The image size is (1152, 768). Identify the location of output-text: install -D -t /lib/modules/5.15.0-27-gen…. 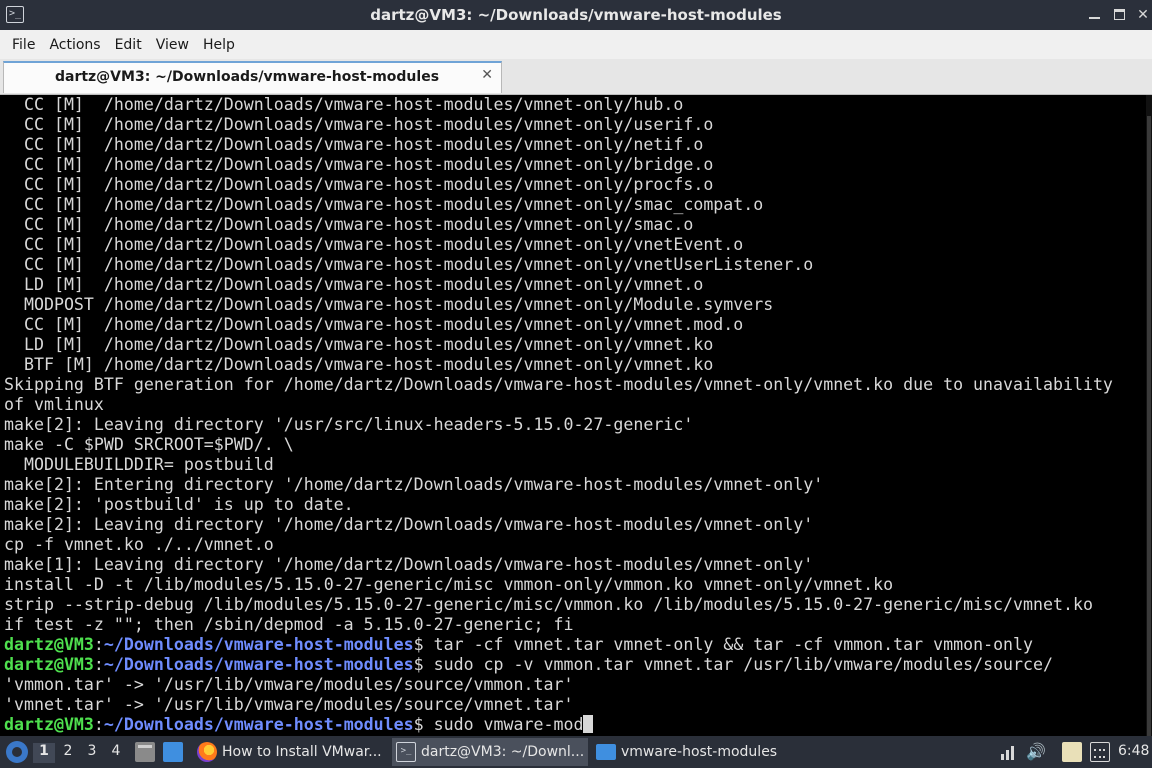
(449, 584).